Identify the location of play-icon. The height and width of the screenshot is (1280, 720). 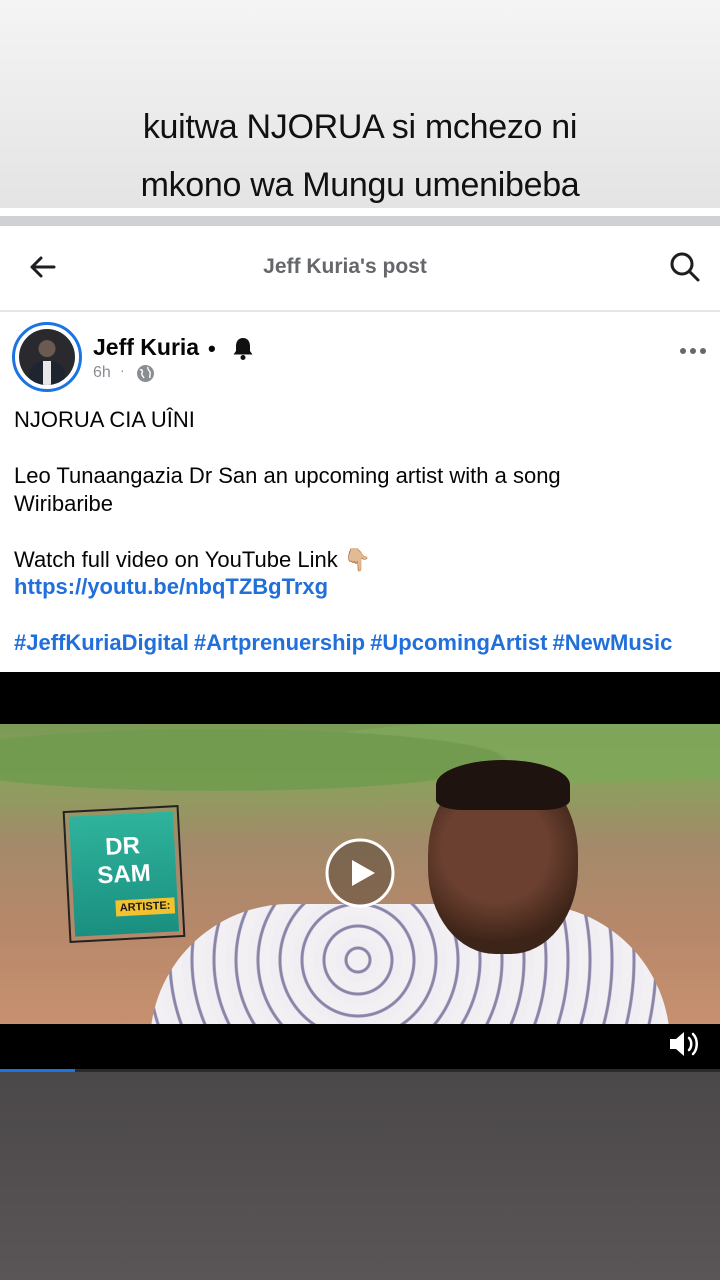
(360, 873).